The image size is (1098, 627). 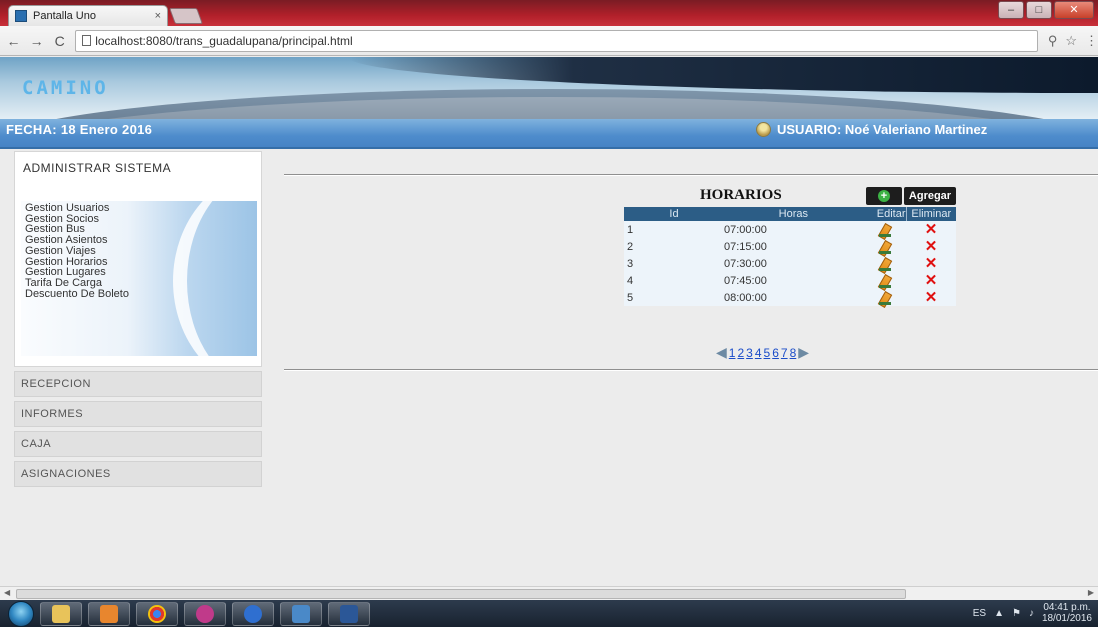 I want to click on tray-flag-icon: ⚑, so click(x=1016, y=613).